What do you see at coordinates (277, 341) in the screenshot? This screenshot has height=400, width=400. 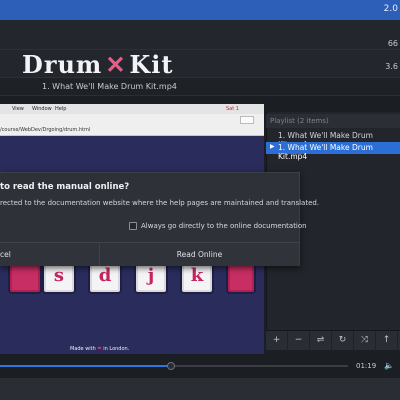 I see `add-icon: +` at bounding box center [277, 341].